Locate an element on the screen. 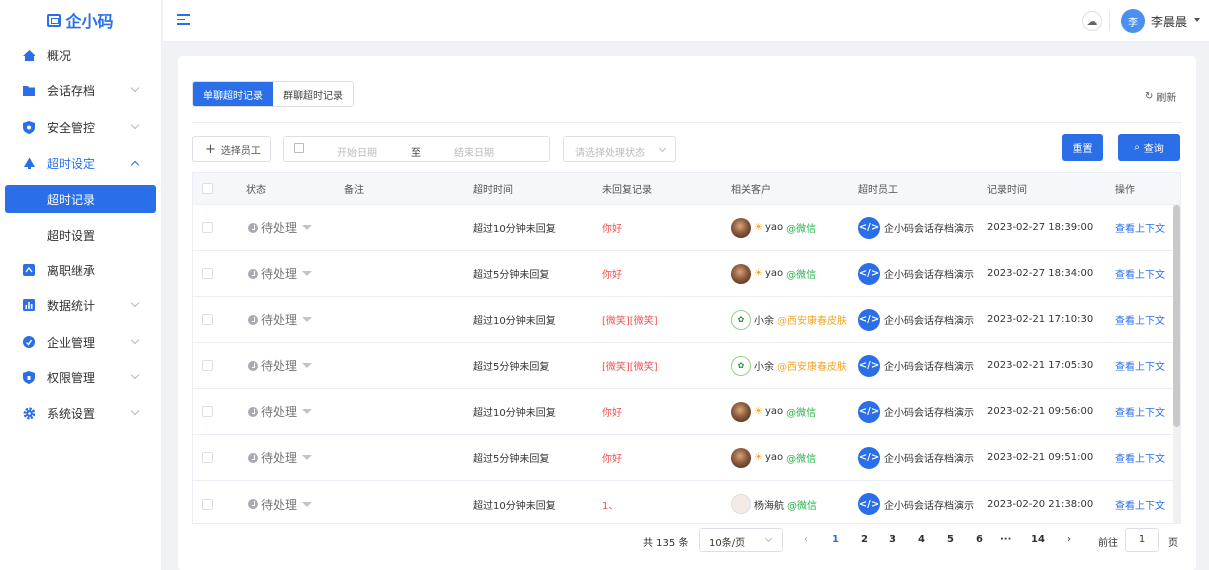 This screenshot has width=1209, height=570. page-number: 2 is located at coordinates (864, 539).